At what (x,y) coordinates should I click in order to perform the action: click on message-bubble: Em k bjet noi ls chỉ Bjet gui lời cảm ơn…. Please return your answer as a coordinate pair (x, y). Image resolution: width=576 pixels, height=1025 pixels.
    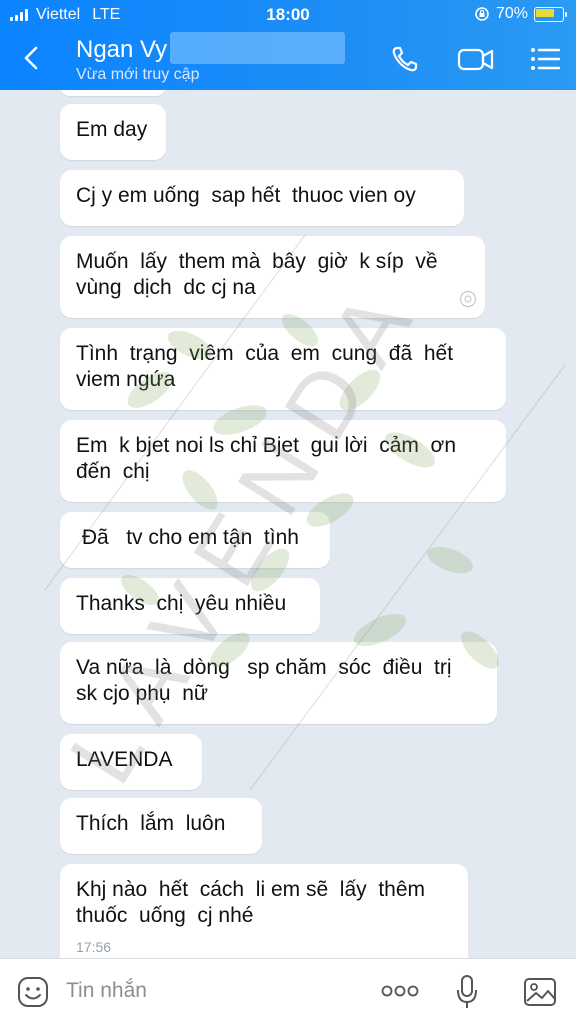
    Looking at the image, I should click on (283, 461).